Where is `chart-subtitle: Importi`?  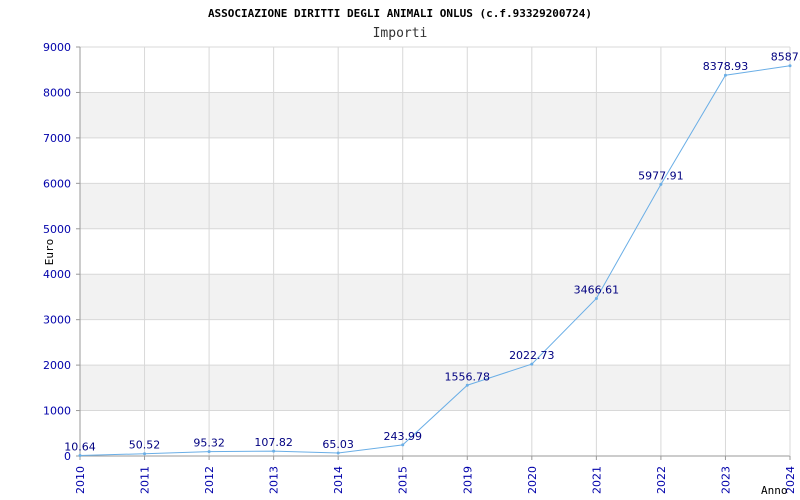
chart-subtitle: Importi is located at coordinates (400, 33).